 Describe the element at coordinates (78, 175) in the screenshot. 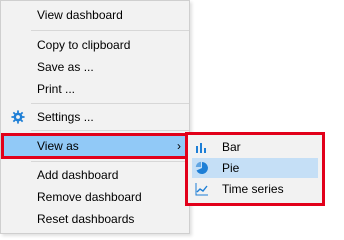

I see `menu-item-label: Add dashboard` at that location.